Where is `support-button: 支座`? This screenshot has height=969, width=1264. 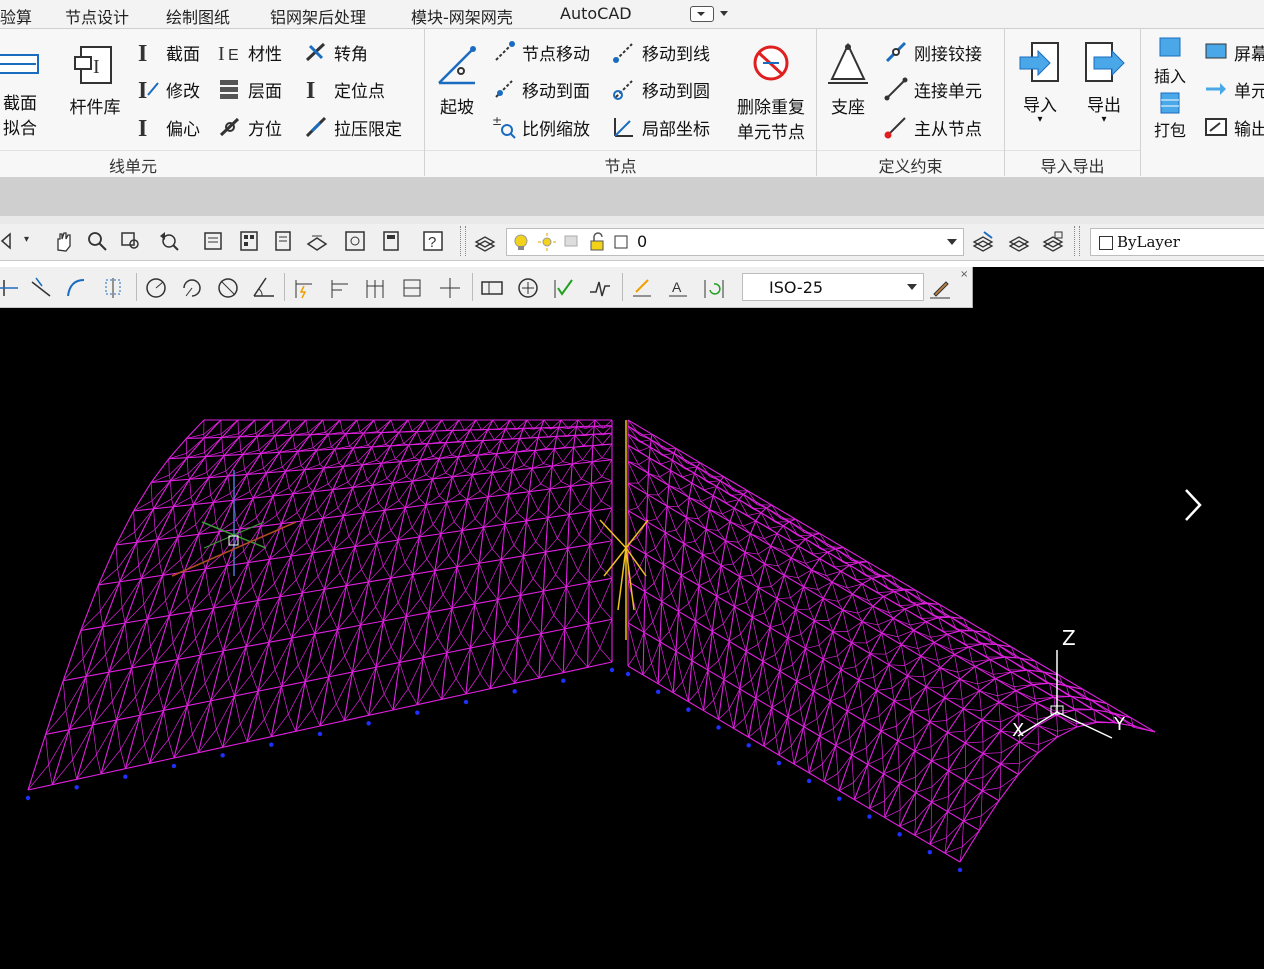 support-button: 支座 is located at coordinates (848, 79).